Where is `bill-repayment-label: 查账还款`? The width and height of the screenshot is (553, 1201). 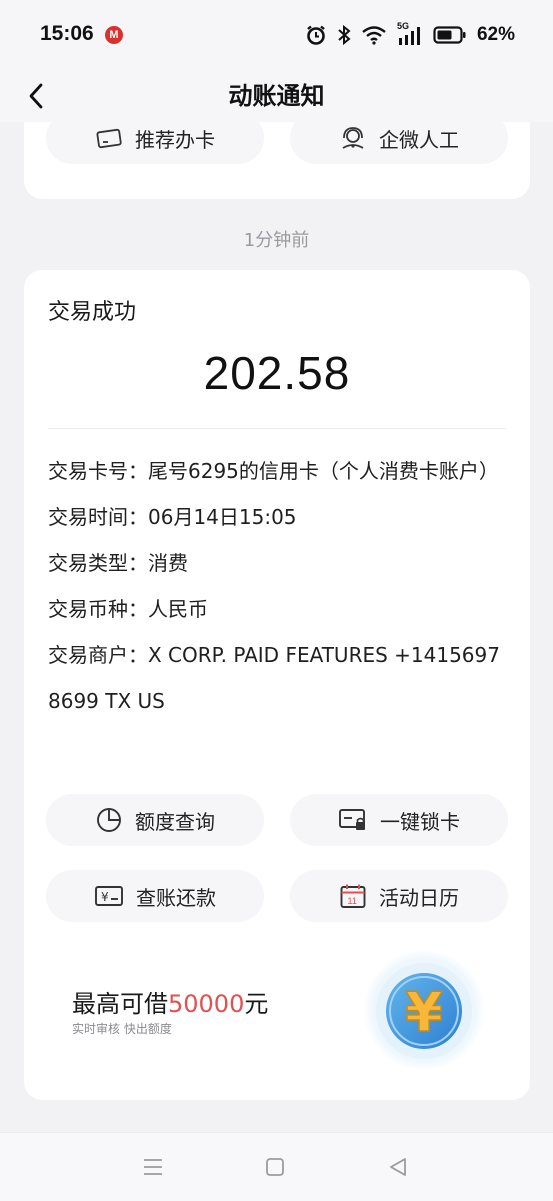 bill-repayment-label: 查账还款 is located at coordinates (176, 897).